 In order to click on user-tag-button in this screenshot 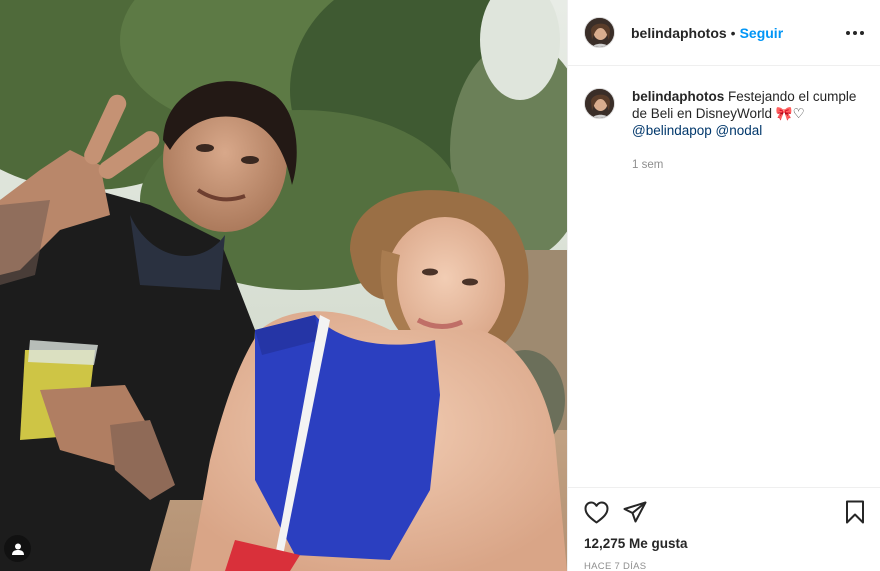, I will do `click(17, 548)`.